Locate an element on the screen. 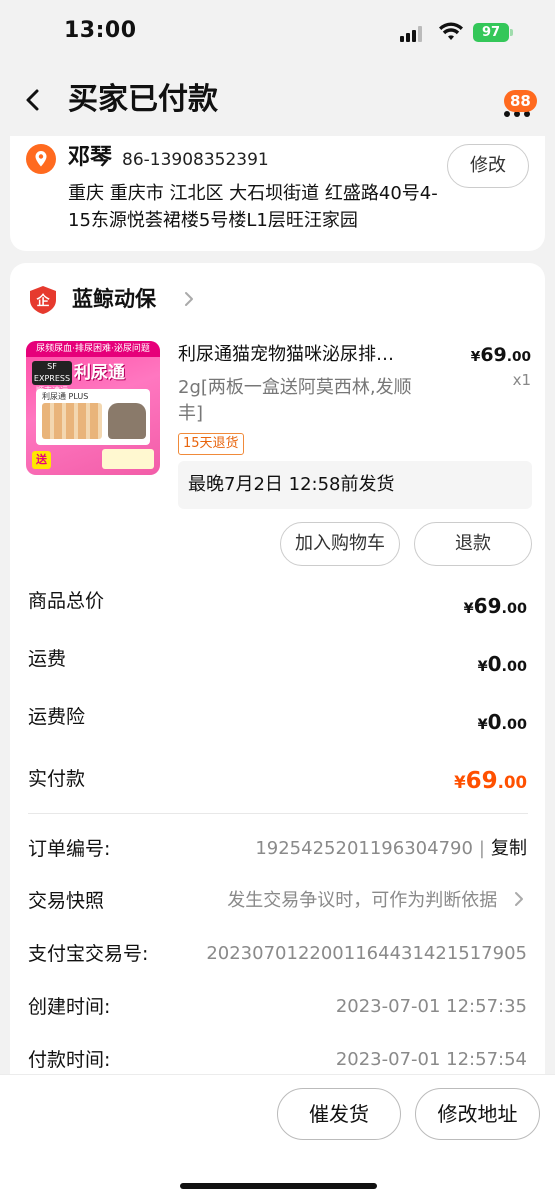  urge-shipment-button: 催发货 is located at coordinates (339, 1114).